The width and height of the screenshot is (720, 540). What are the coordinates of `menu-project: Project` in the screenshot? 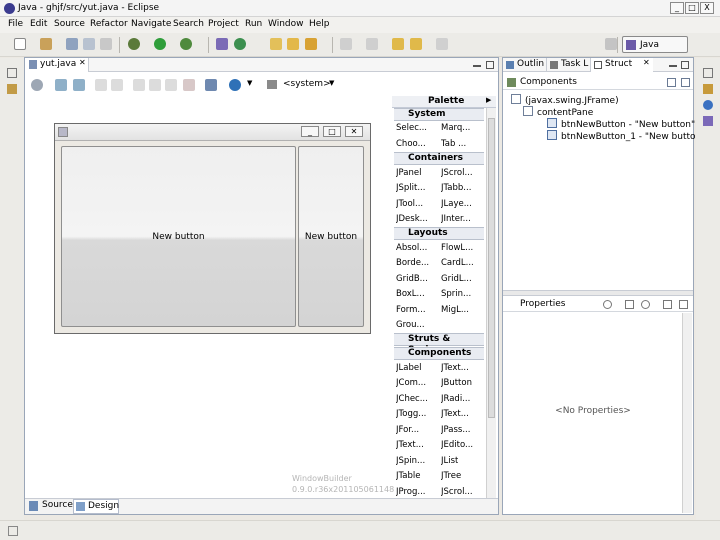 It's located at (223, 24).